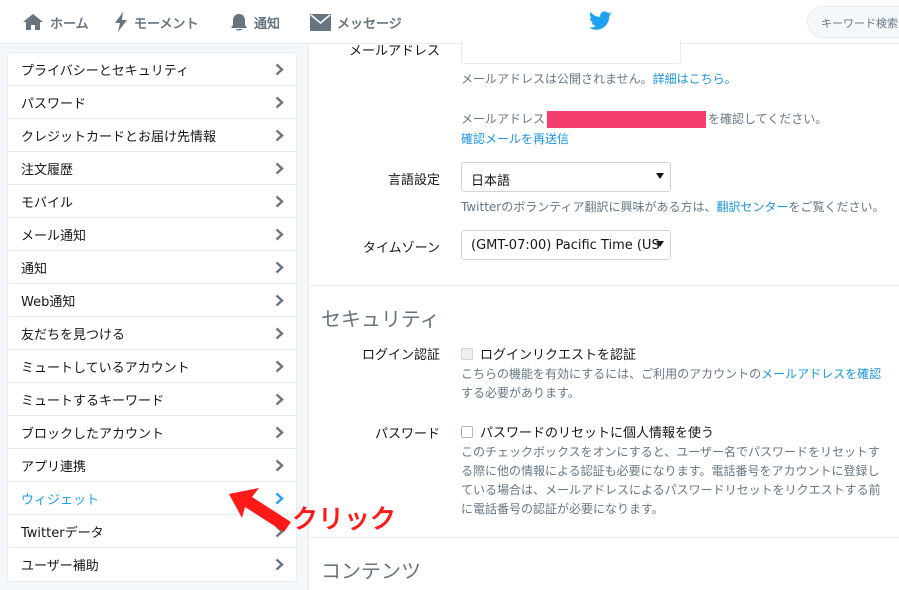 The height and width of the screenshot is (590, 899). Describe the element at coordinates (562, 509) in the screenshot. I see `password-help-line: に電話番号の認証が必要になります。` at that location.